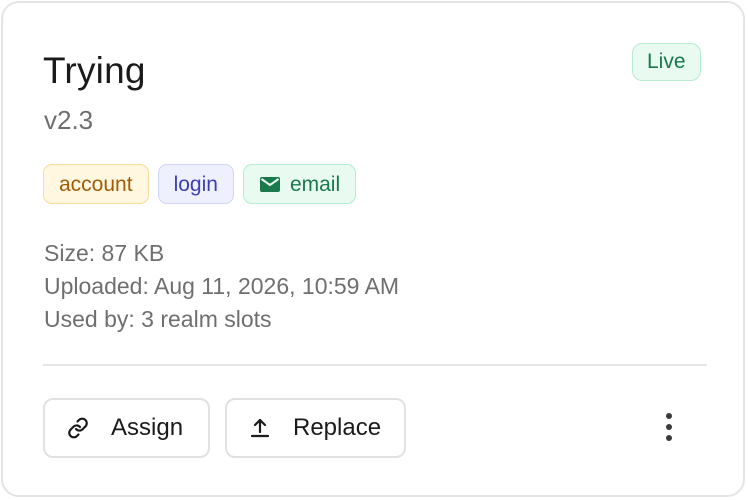 The image size is (748, 500). I want to click on uploaded-text: Uploaded: Aug 11, 2026, 10:59 AM, so click(222, 286).